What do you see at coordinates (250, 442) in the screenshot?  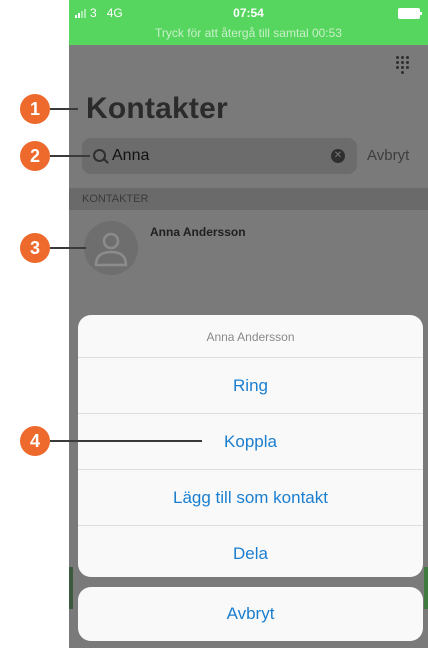 I see `transfer-action-button: Koppla` at bounding box center [250, 442].